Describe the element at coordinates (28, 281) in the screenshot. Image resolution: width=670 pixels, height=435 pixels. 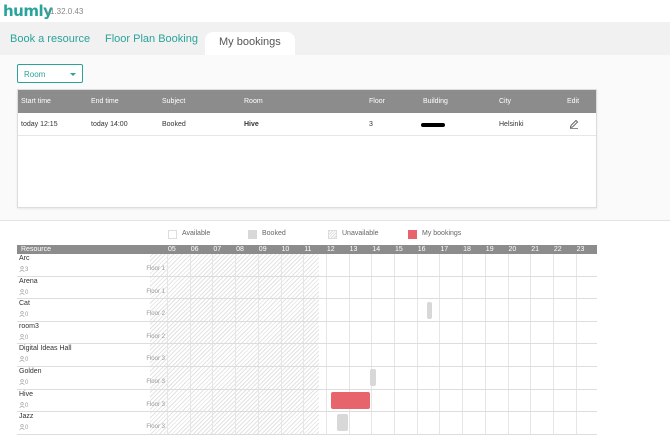
I see `resource-name: Arena` at that location.